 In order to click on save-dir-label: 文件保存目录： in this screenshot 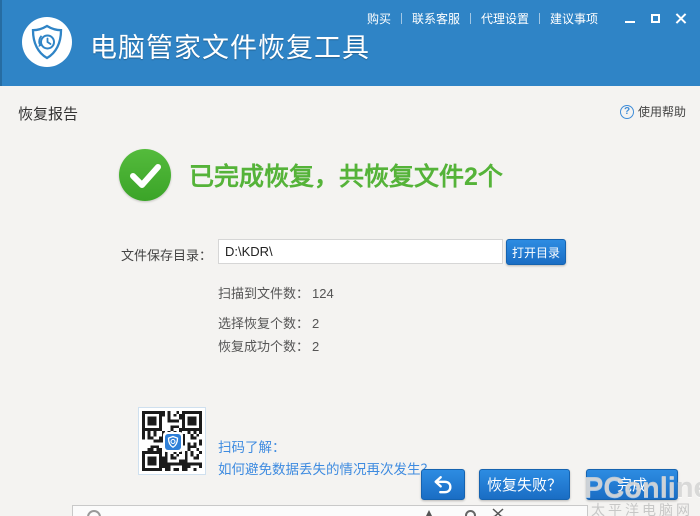, I will do `click(166, 255)`.